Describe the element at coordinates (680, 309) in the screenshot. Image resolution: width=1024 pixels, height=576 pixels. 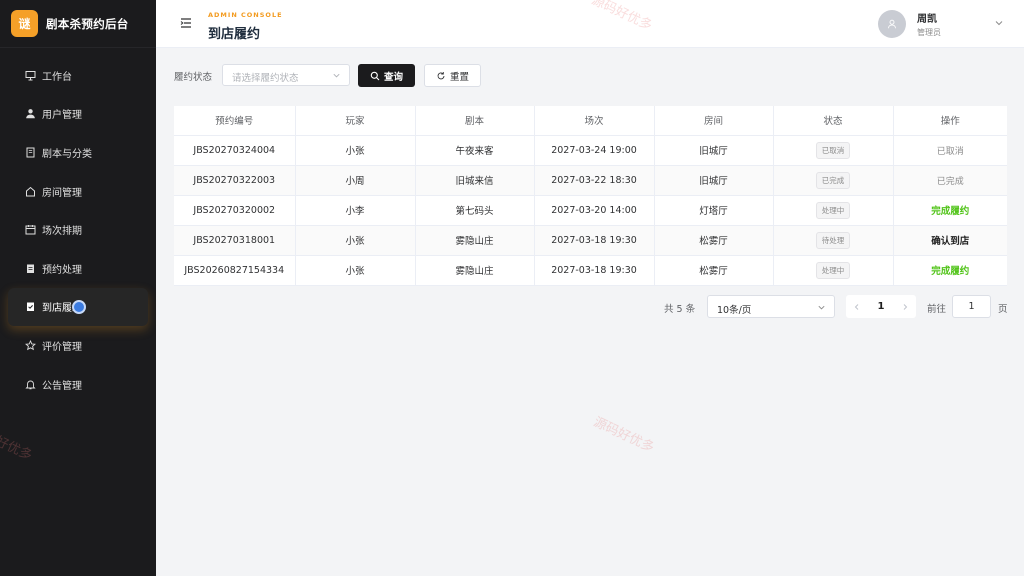
I see `pagination-total: 共 5 条` at that location.